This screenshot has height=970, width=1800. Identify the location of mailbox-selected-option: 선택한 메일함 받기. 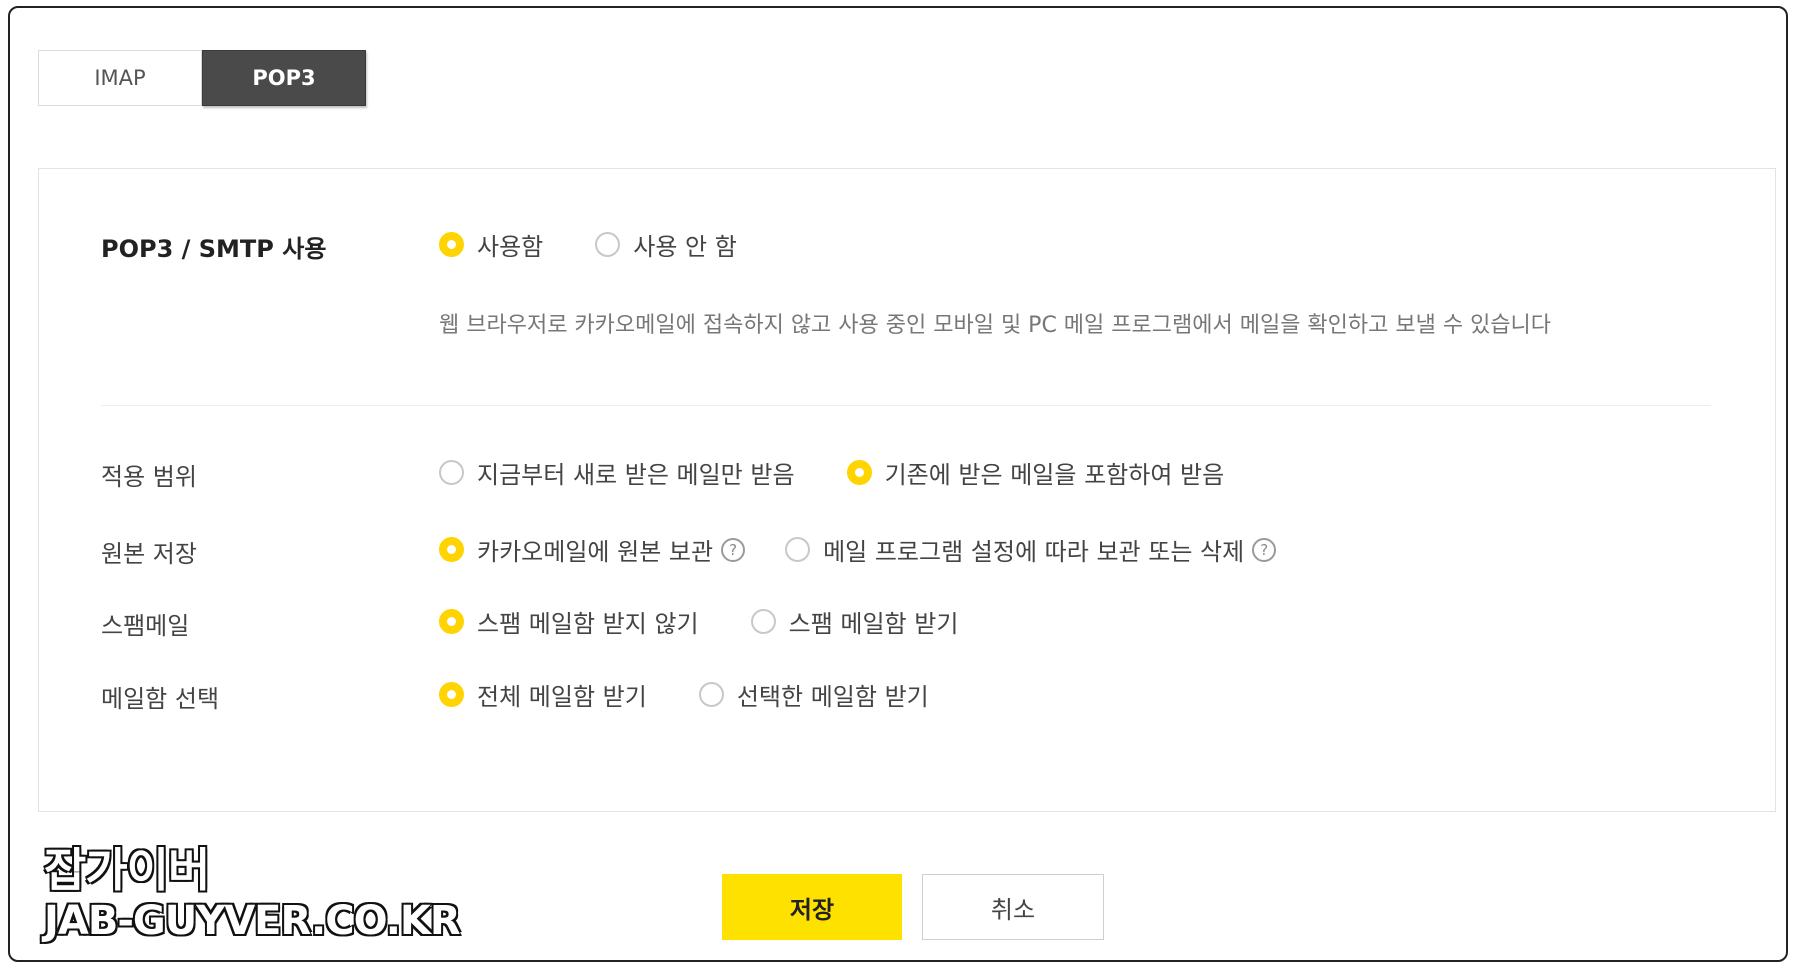
(813, 694).